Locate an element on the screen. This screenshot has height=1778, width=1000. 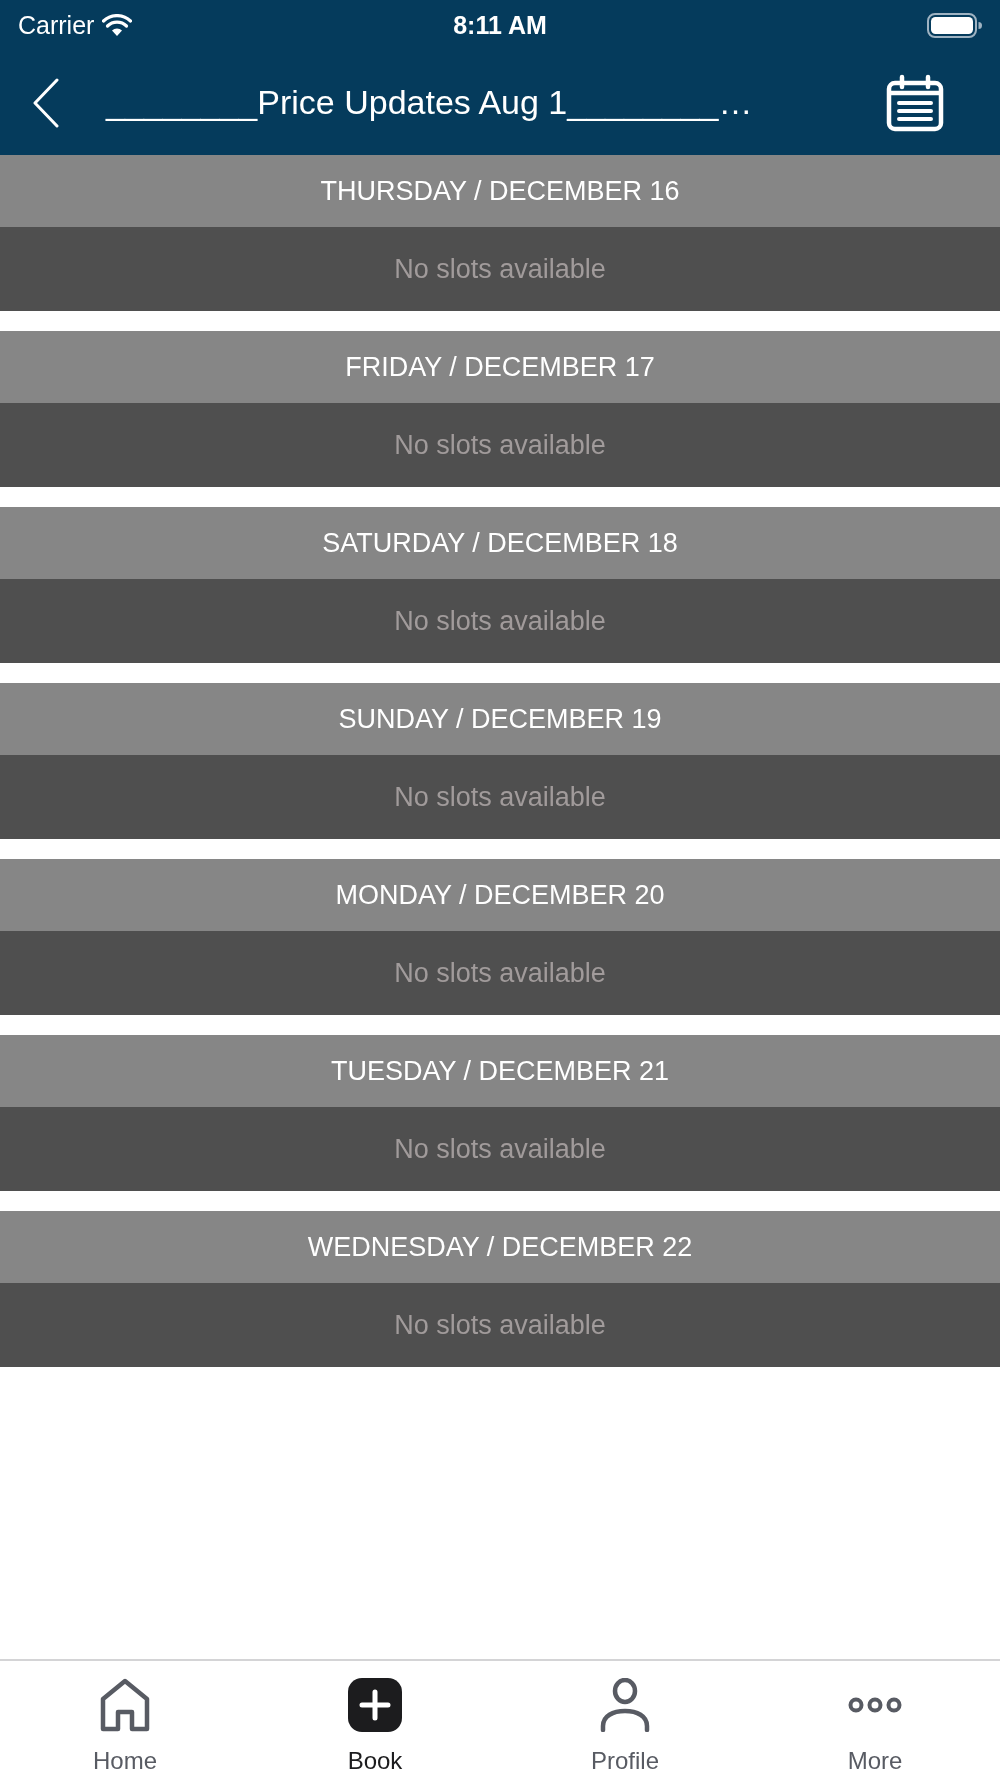
clock-time: 8:11 AM is located at coordinates (500, 25).